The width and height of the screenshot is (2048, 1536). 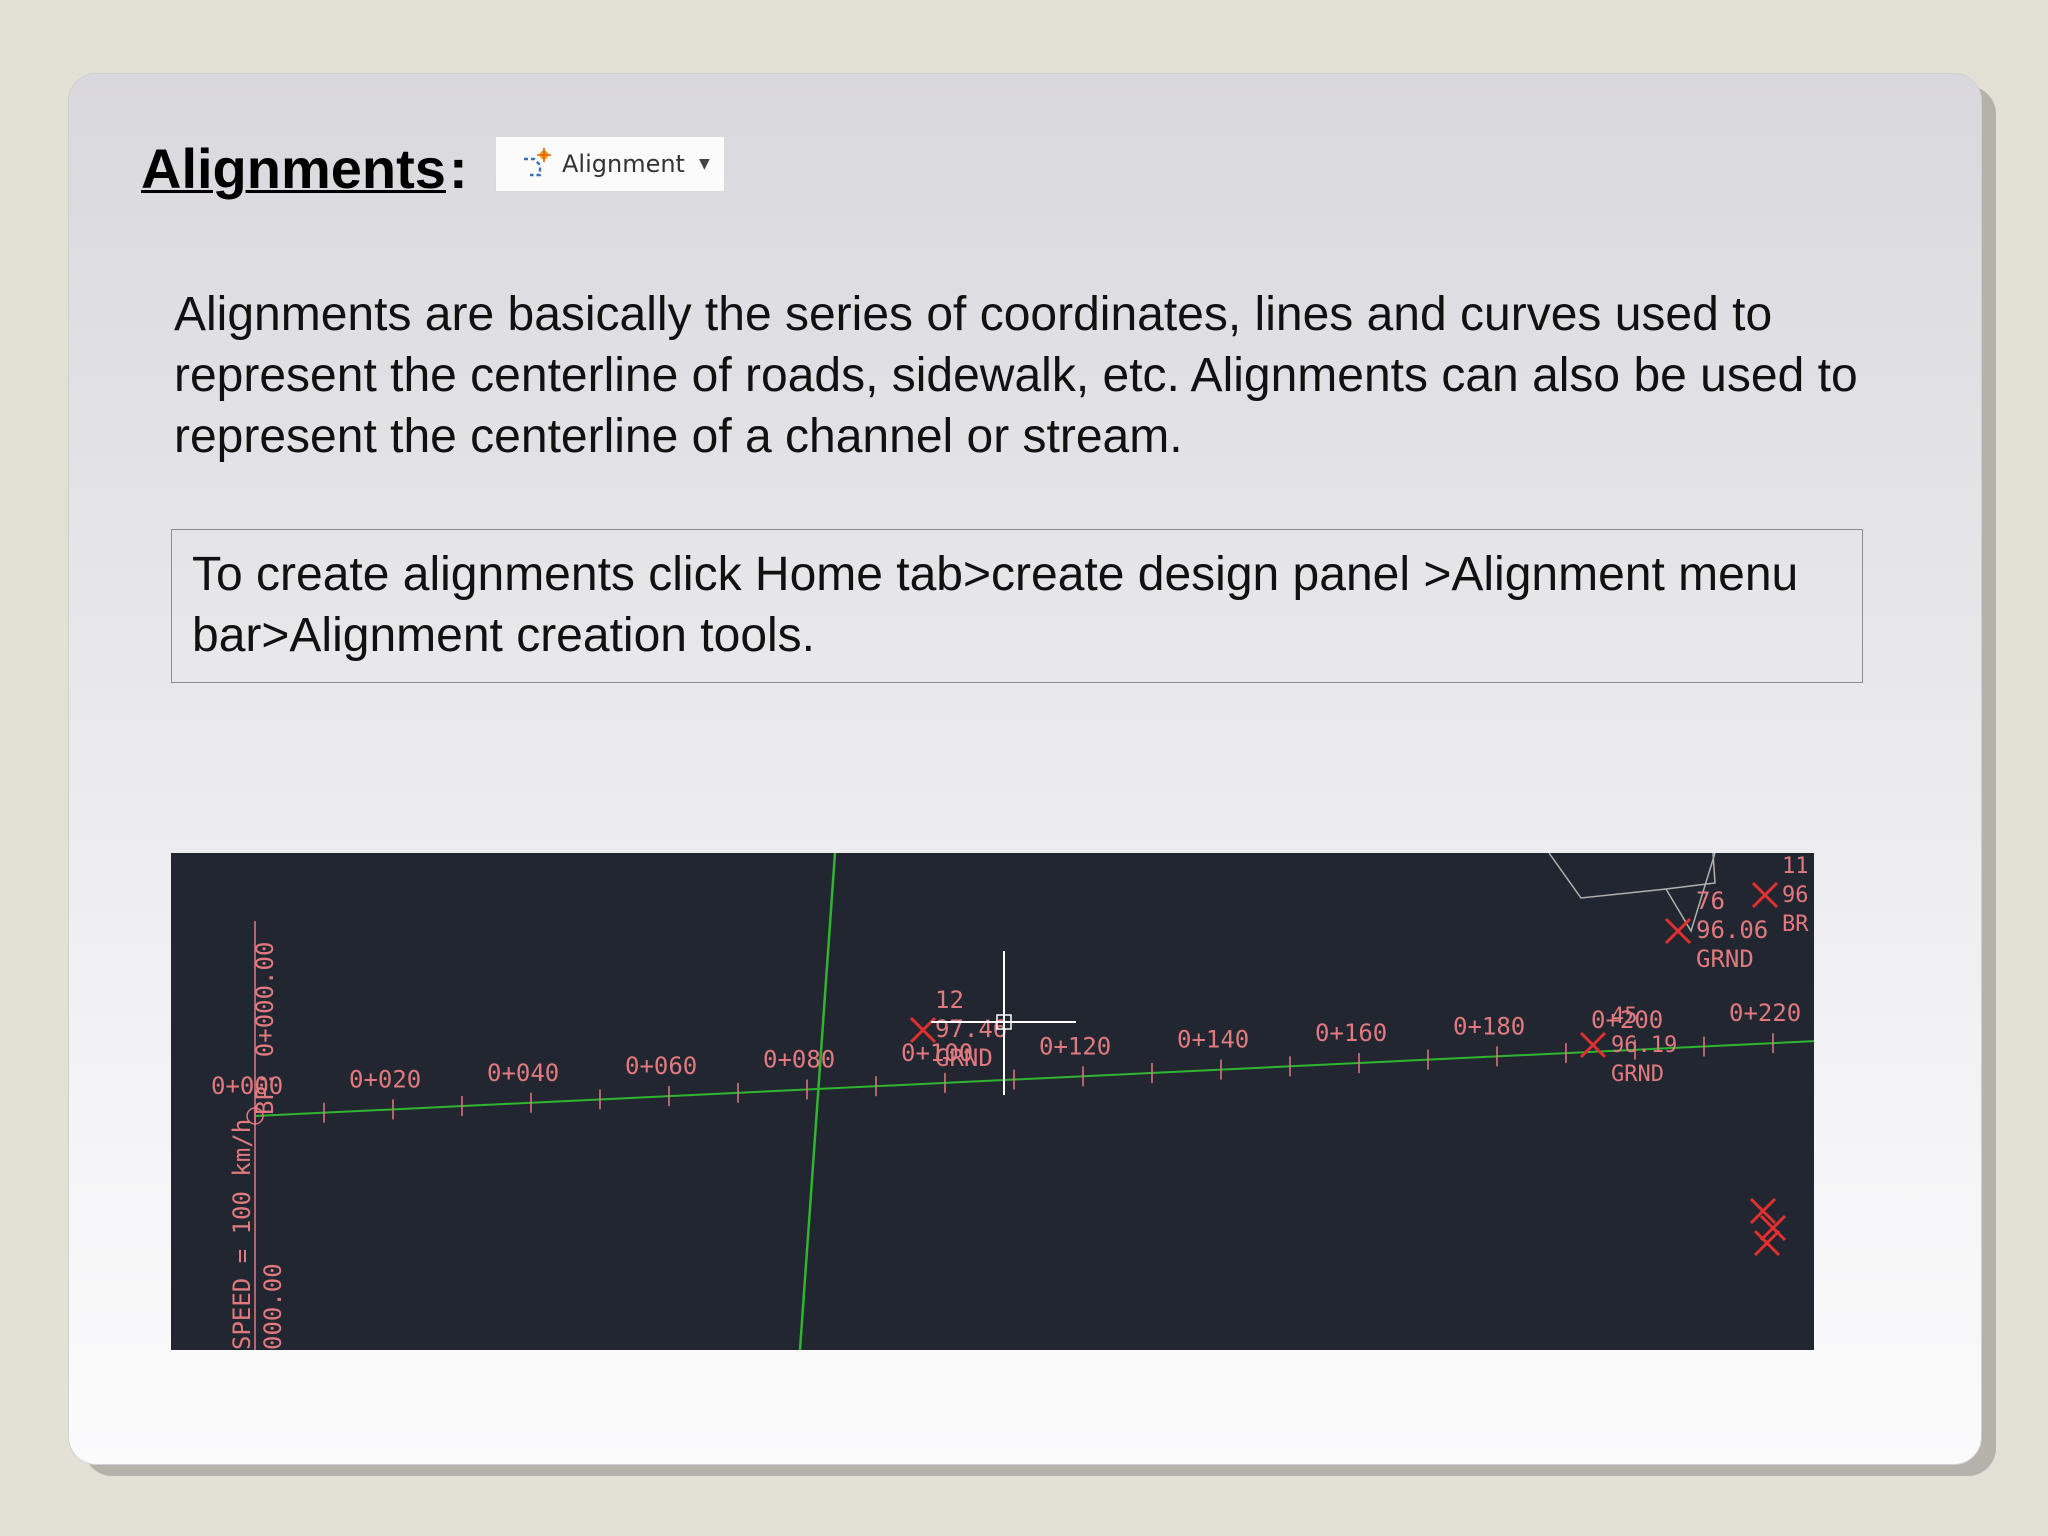 What do you see at coordinates (1624, 1016) in the screenshot?
I see `survey-point-label: 45` at bounding box center [1624, 1016].